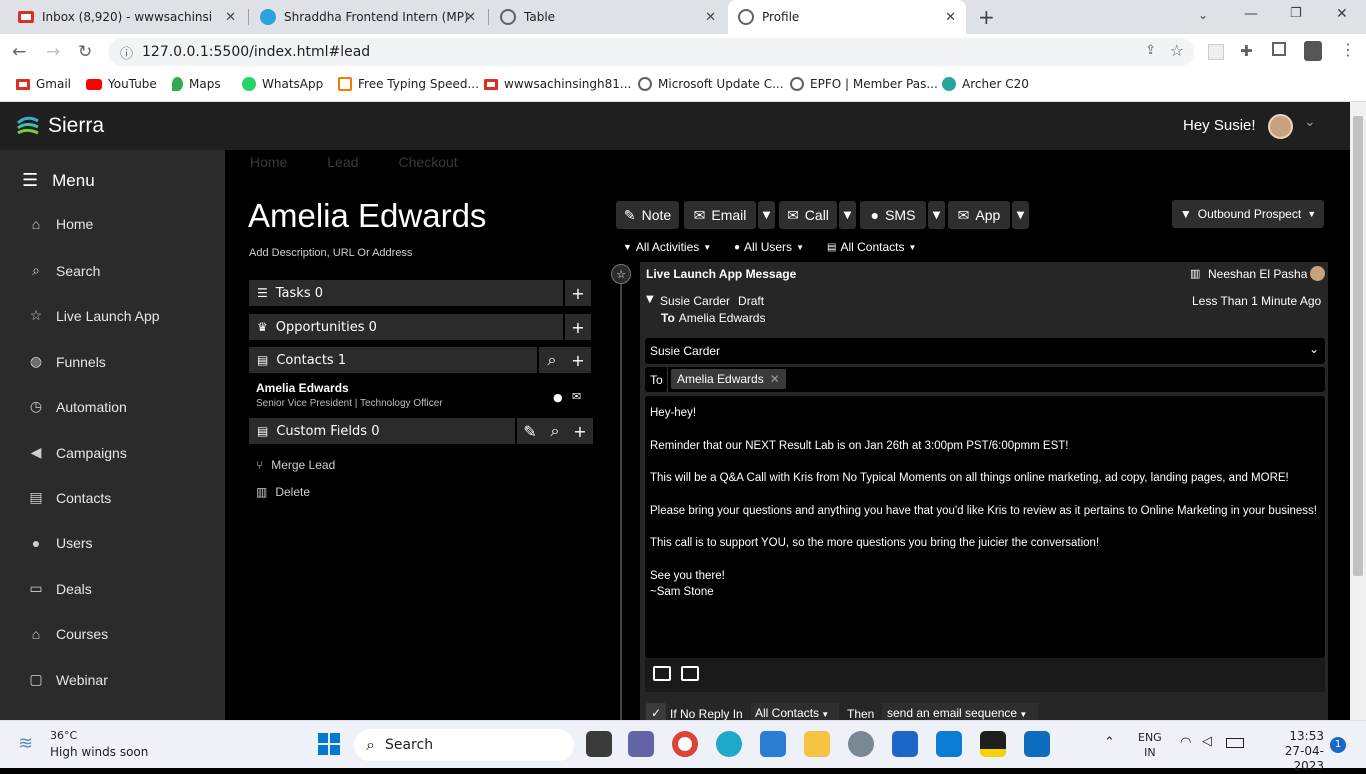 The height and width of the screenshot is (774, 1366). What do you see at coordinates (1246, 51) in the screenshot?
I see `puzzle-icon: ✚` at bounding box center [1246, 51].